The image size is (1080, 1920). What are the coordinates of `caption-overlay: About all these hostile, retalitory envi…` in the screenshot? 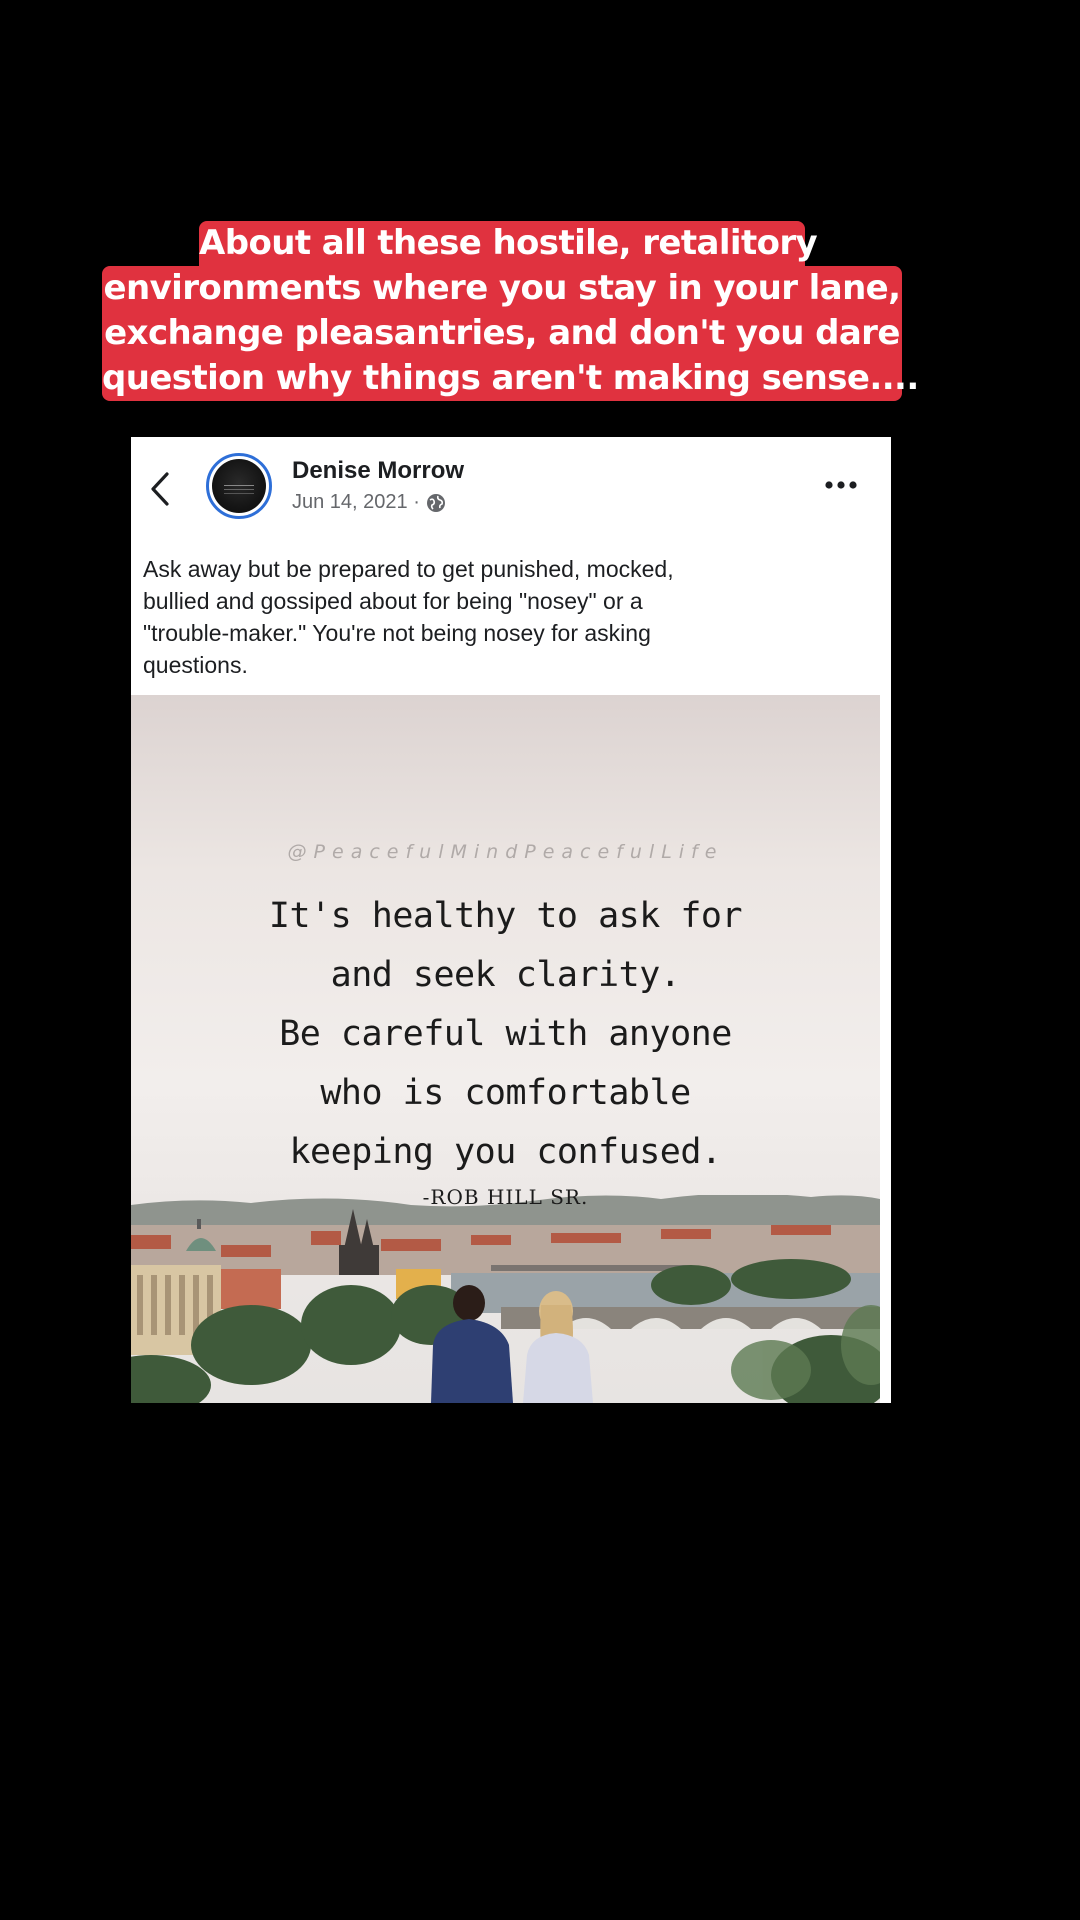 It's located at (510, 321).